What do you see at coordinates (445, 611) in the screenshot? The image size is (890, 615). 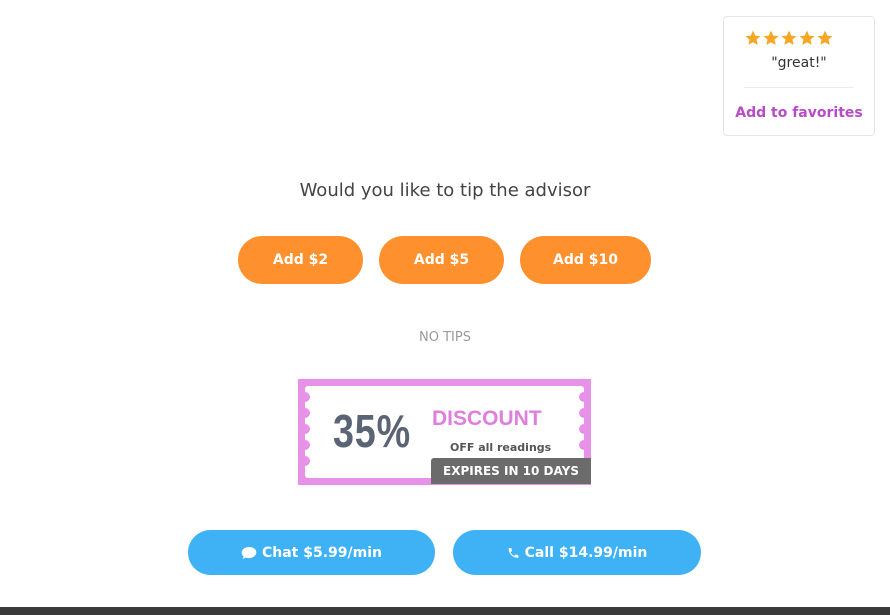 I see `footer-bar` at bounding box center [445, 611].